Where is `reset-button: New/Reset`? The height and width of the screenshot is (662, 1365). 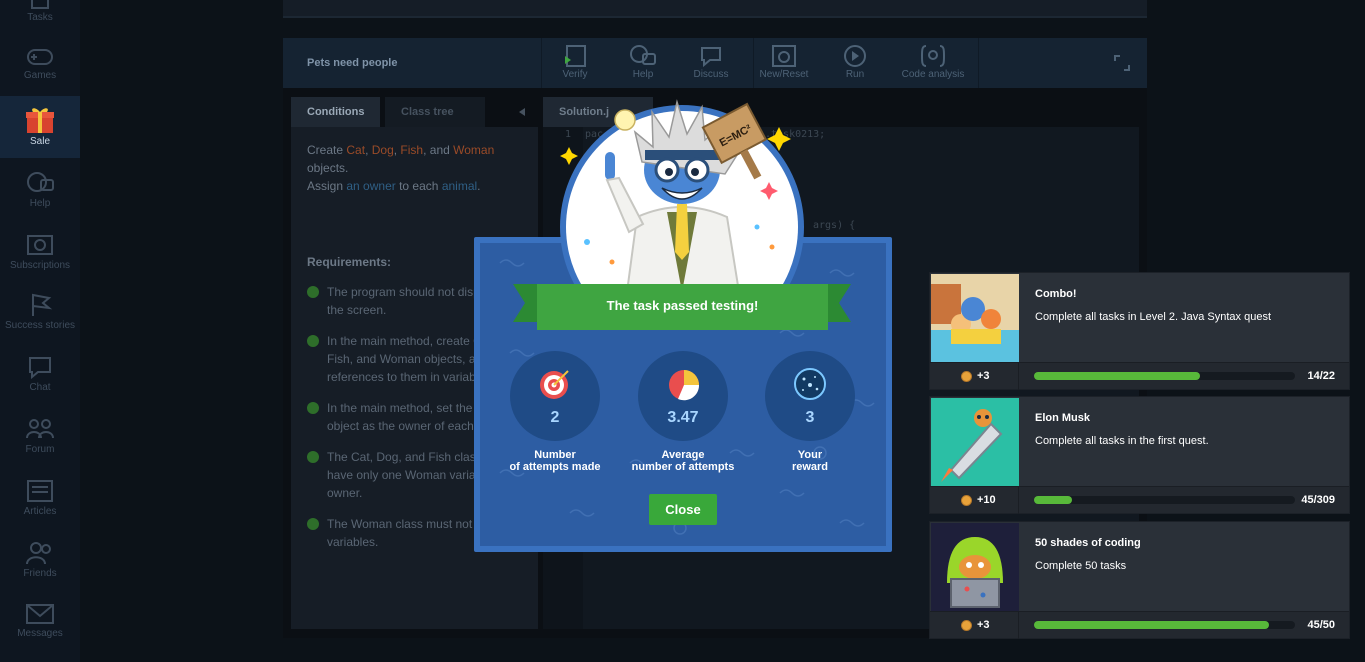
reset-button: New/Reset is located at coordinates (784, 62).